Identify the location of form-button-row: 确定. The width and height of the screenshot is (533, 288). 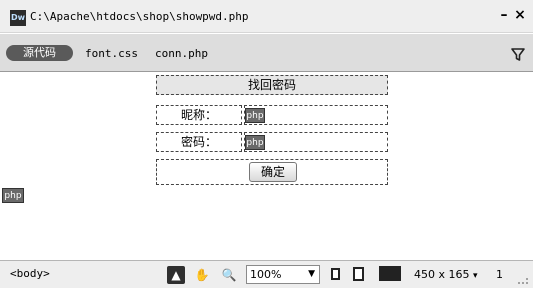
(272, 172).